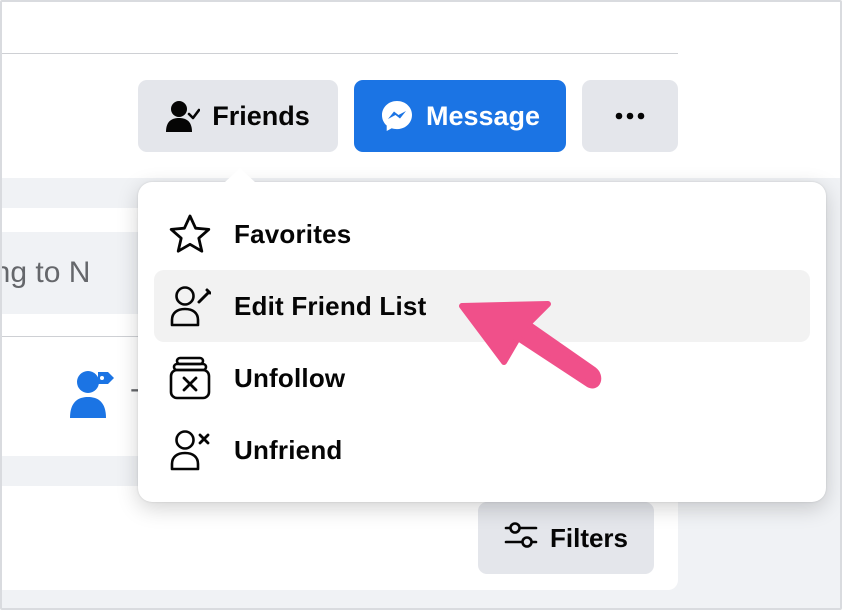 This screenshot has width=842, height=610. What do you see at coordinates (340, 53) in the screenshot?
I see `header-divider` at bounding box center [340, 53].